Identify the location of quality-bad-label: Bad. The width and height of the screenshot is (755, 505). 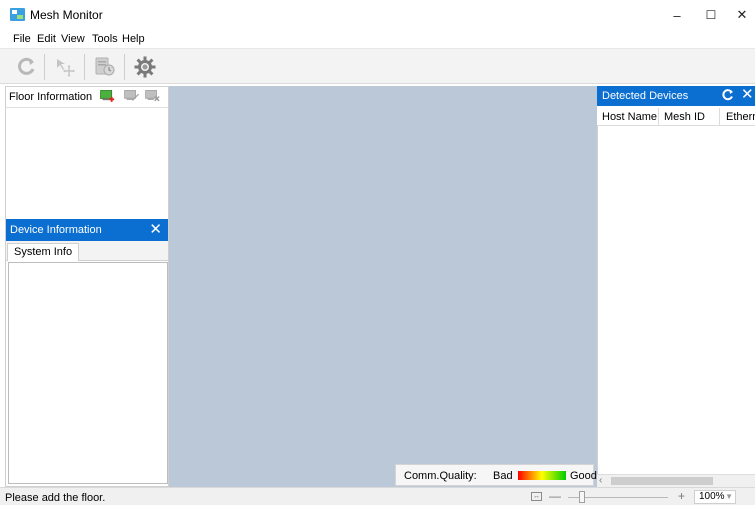
(503, 476).